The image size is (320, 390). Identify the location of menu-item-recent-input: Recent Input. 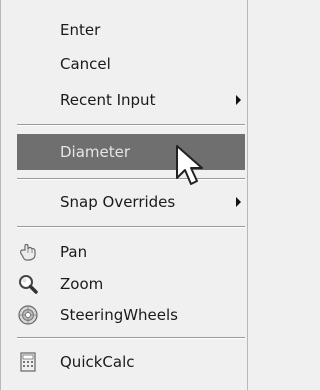
(124, 100).